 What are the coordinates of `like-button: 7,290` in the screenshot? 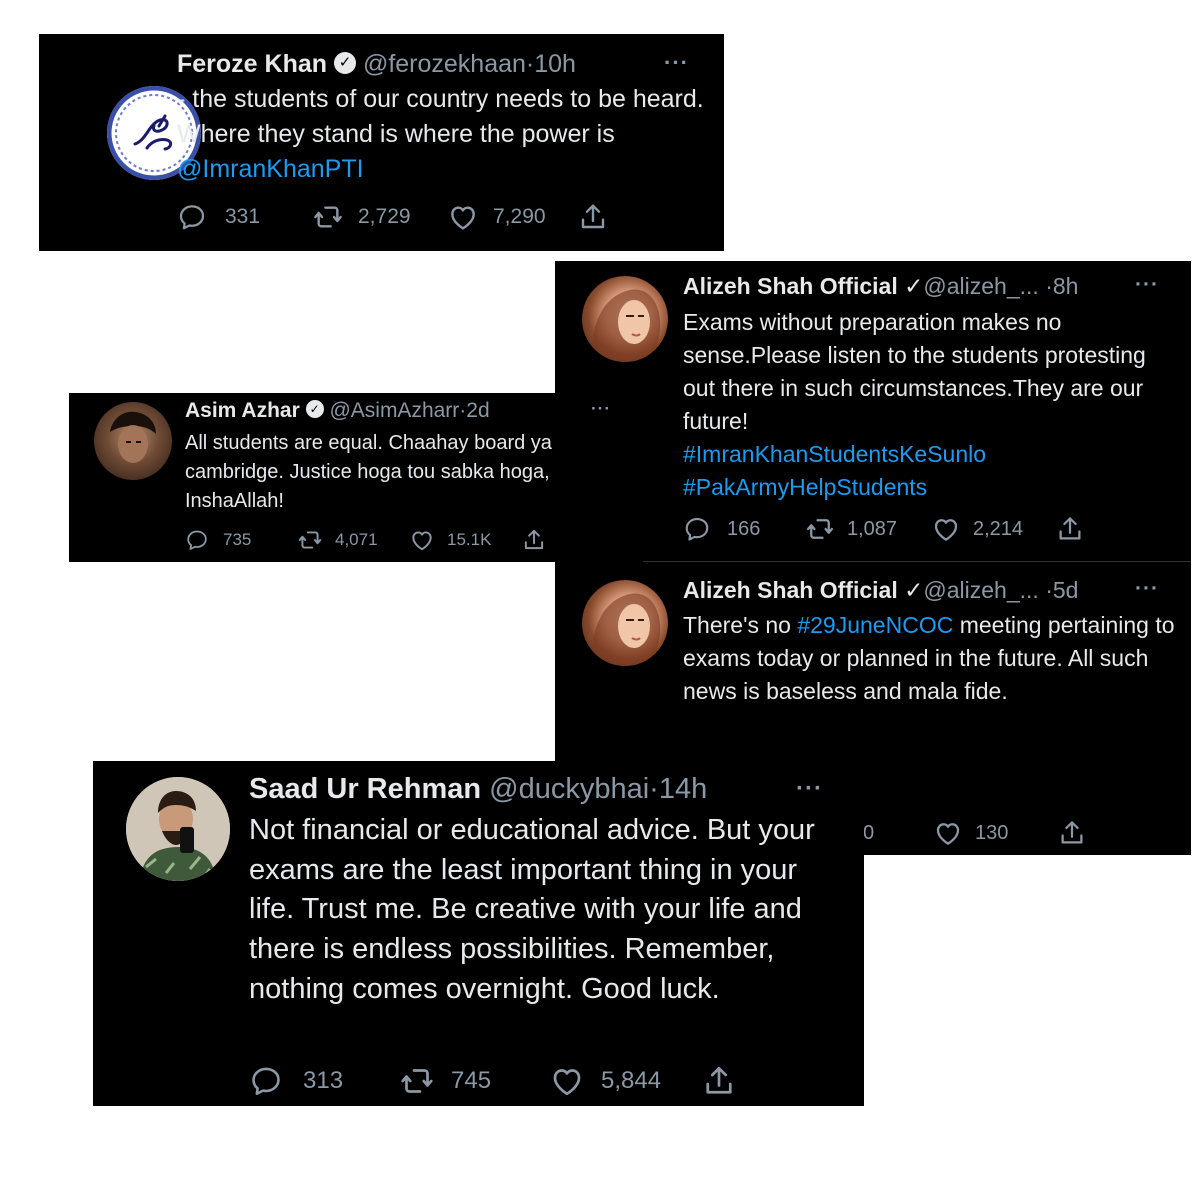 It's located at (512, 217).